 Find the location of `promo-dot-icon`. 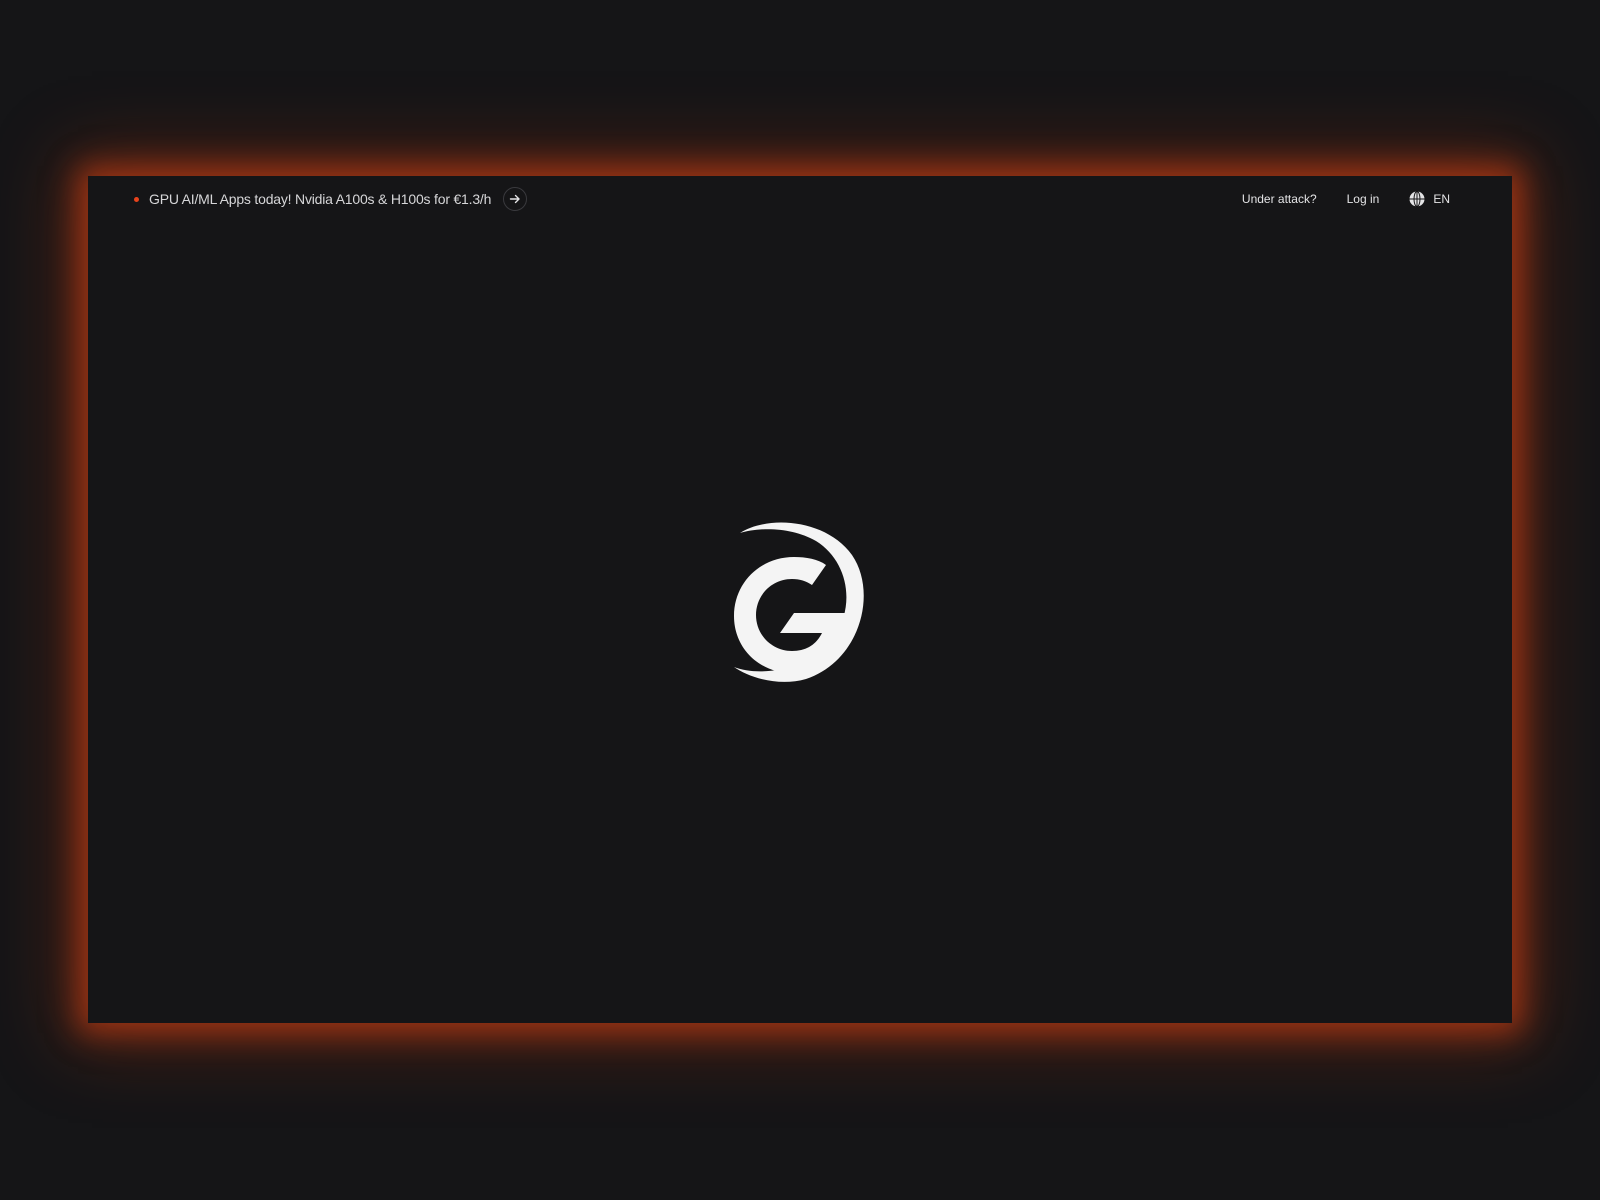

promo-dot-icon is located at coordinates (136, 199).